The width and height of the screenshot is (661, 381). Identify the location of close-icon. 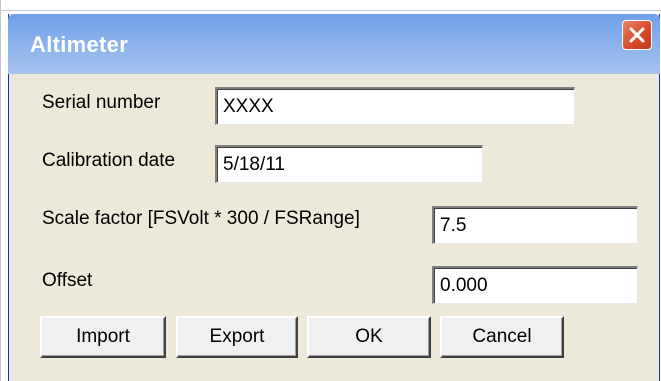
(637, 35).